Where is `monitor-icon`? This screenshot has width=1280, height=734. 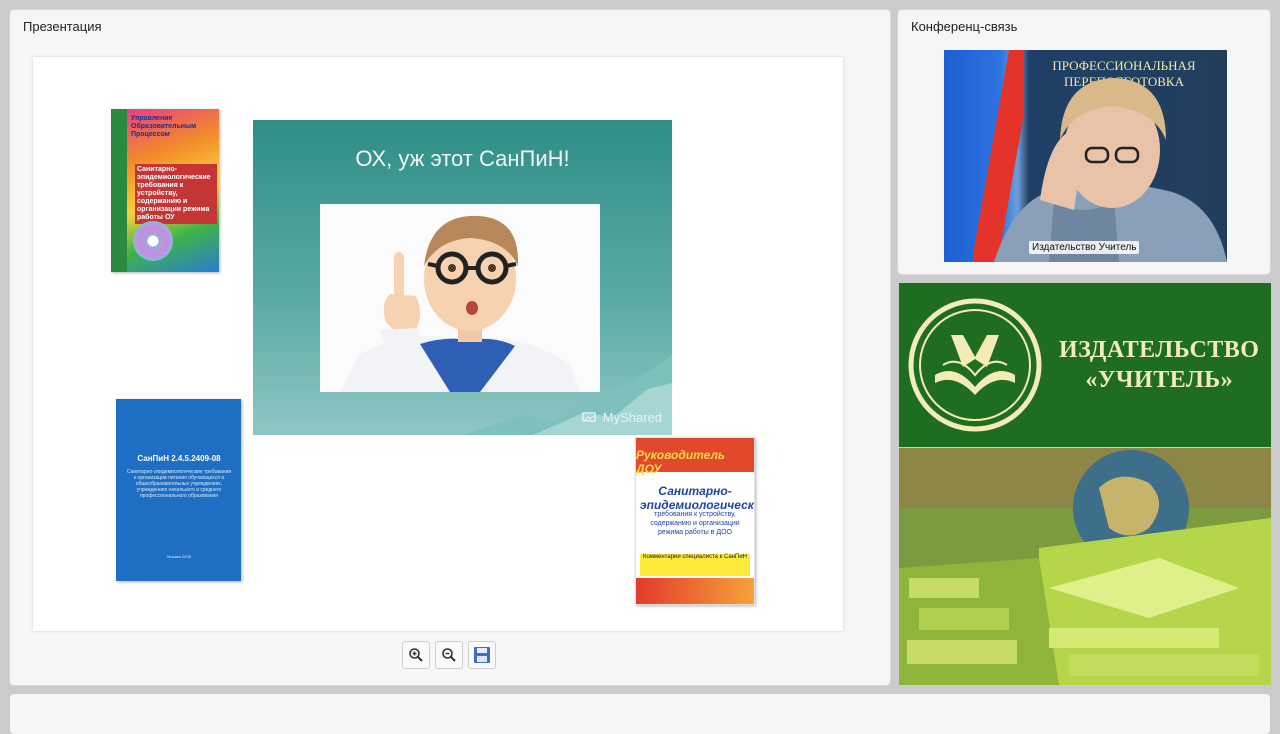
monitor-icon is located at coordinates (589, 417).